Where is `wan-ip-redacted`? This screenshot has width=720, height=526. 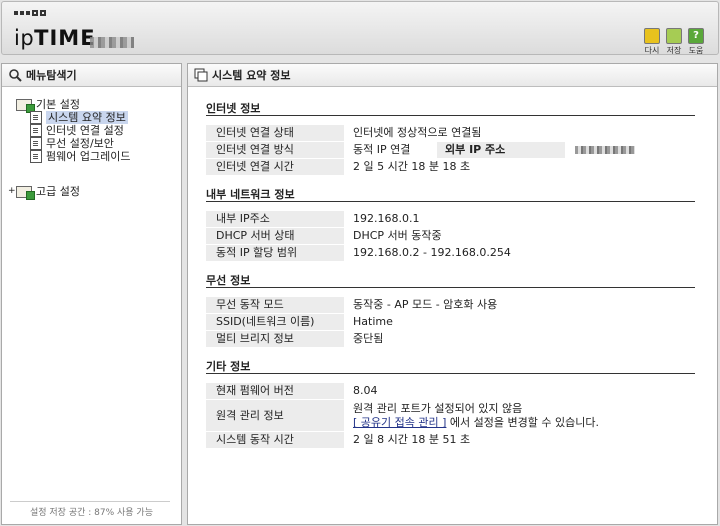
wan-ip-redacted is located at coordinates (605, 150).